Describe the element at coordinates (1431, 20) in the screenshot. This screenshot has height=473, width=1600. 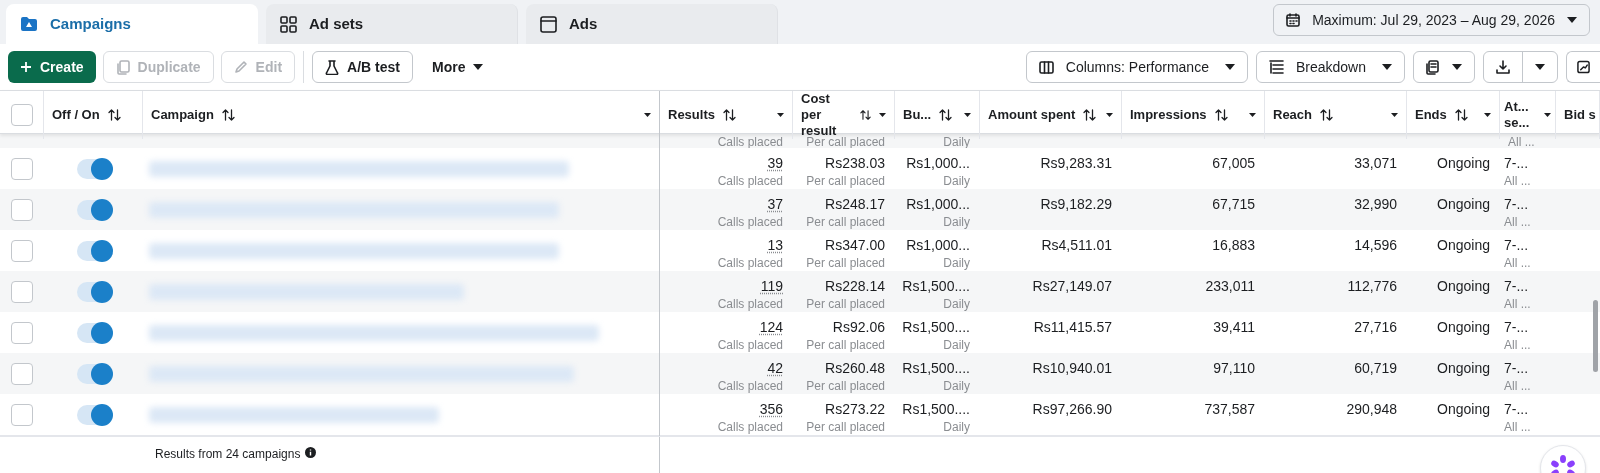
I see `date-range-button: Maximum: Jul 29, 2023 – Aug 29, 2026` at that location.